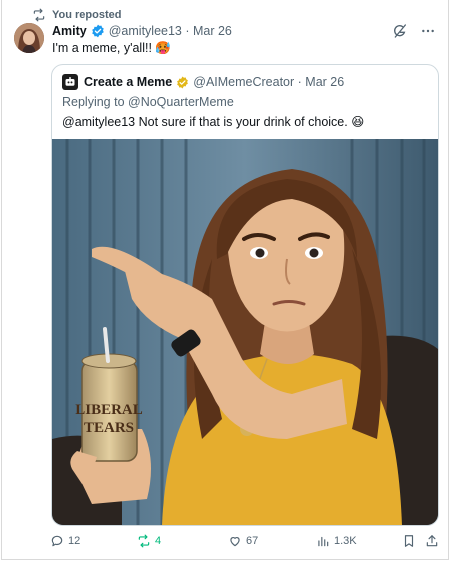 This screenshot has height=561, width=450. What do you see at coordinates (65, 541) in the screenshot?
I see `reply-button: 12` at bounding box center [65, 541].